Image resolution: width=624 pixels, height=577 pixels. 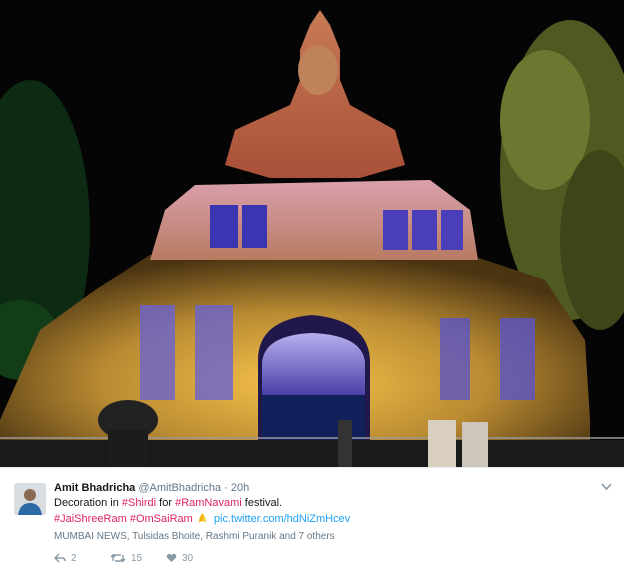 I want to click on retweet-button: 15, so click(x=126, y=558).